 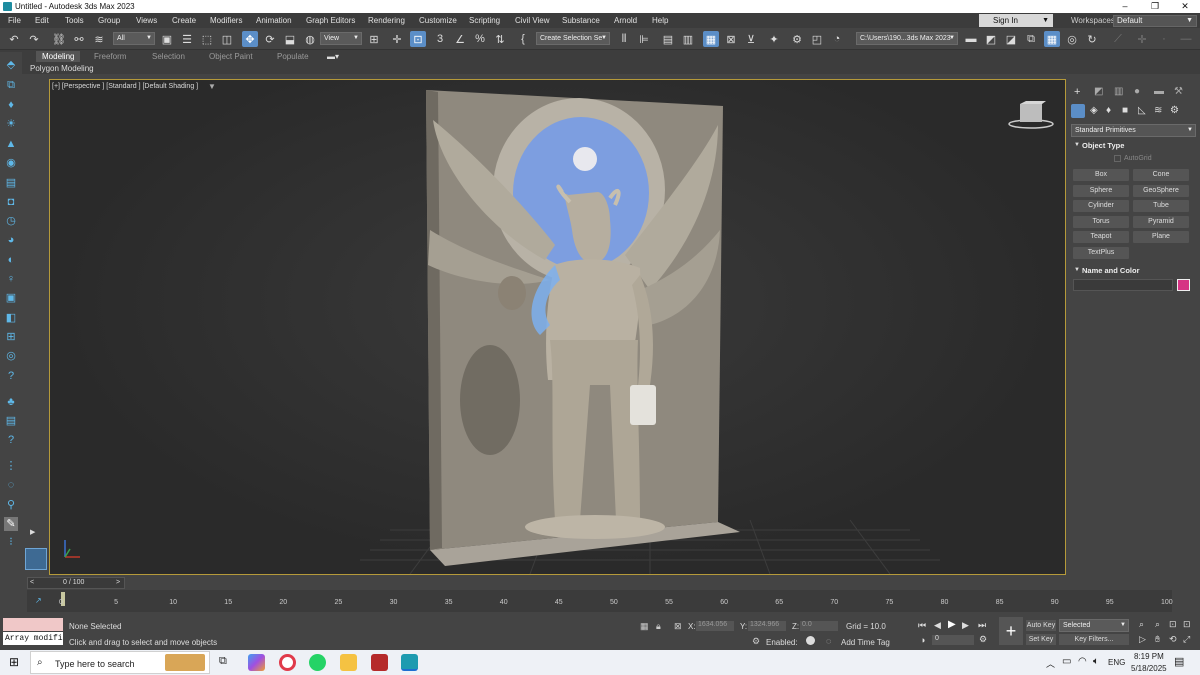 I want to click on percent-snap-icon: %, so click(x=480, y=39).